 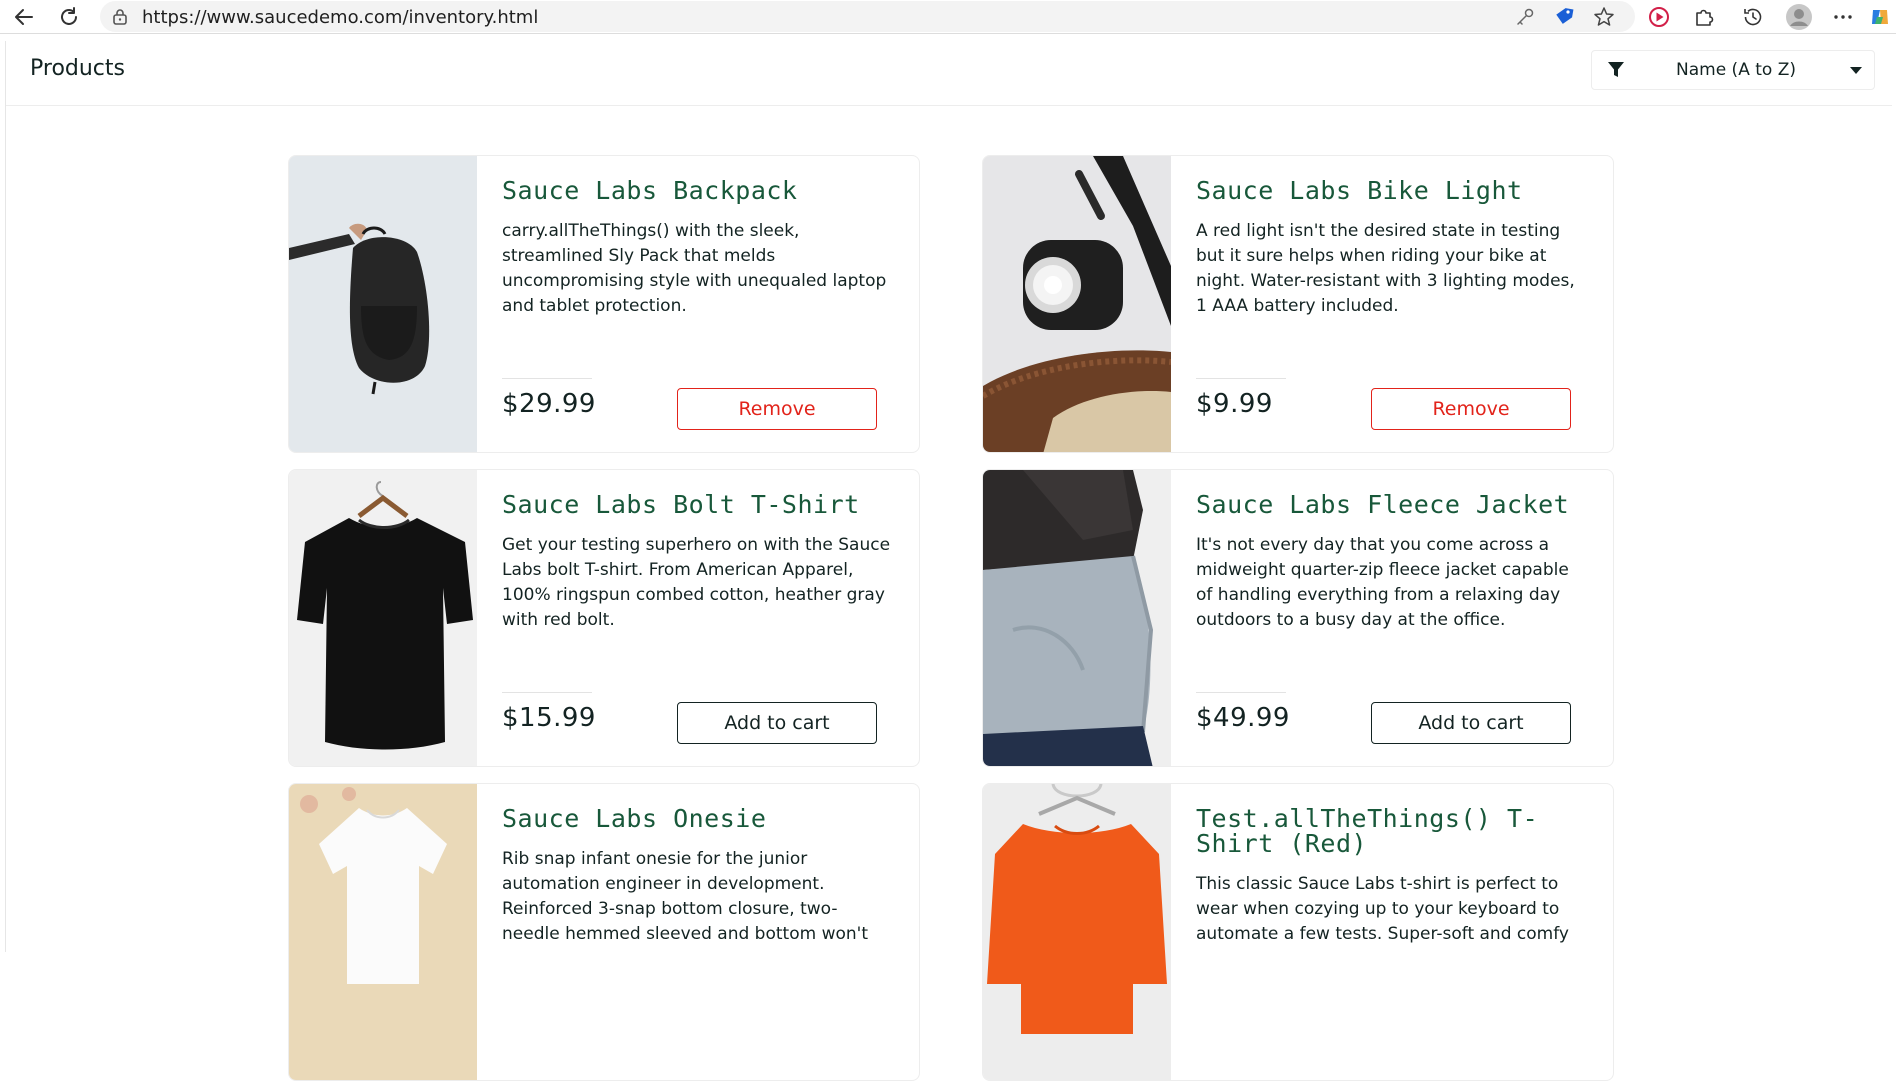 I want to click on site-info-icon, so click(x=120, y=19).